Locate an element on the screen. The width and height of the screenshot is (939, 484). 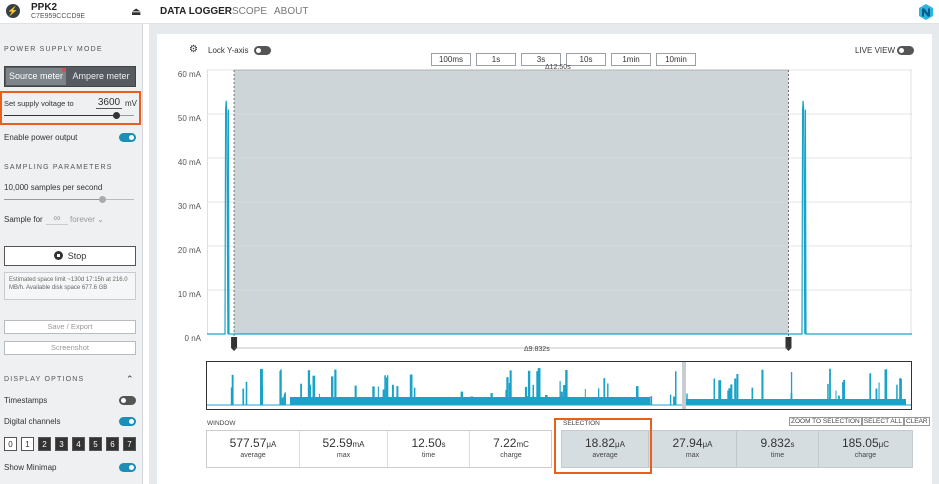
supply-voltage-slider is located at coordinates (69, 115).